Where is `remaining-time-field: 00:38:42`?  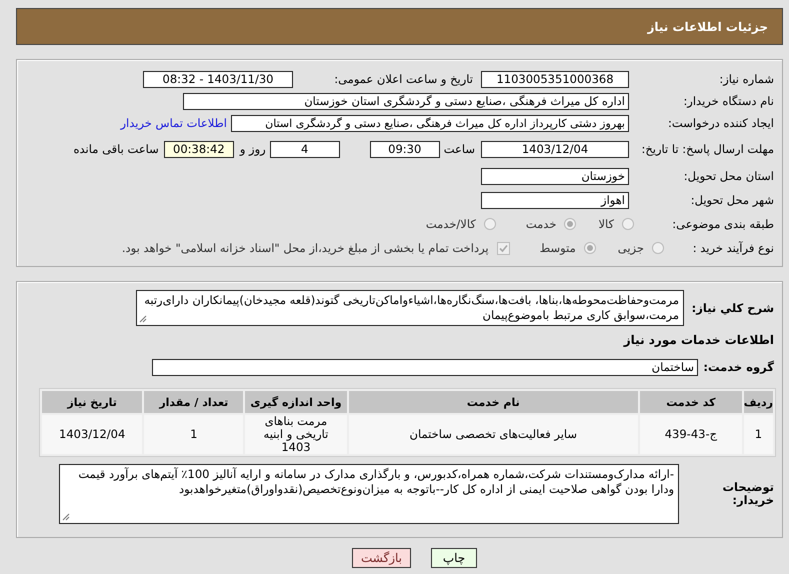
remaining-time-field: 00:38:42 is located at coordinates (199, 149).